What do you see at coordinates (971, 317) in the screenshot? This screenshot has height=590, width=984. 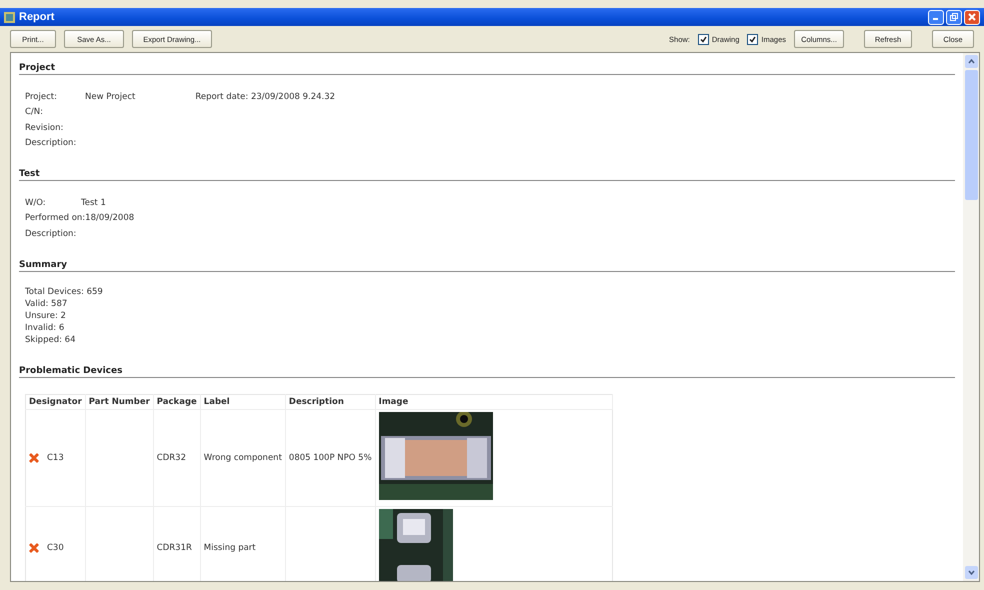 I see `scrollbar` at bounding box center [971, 317].